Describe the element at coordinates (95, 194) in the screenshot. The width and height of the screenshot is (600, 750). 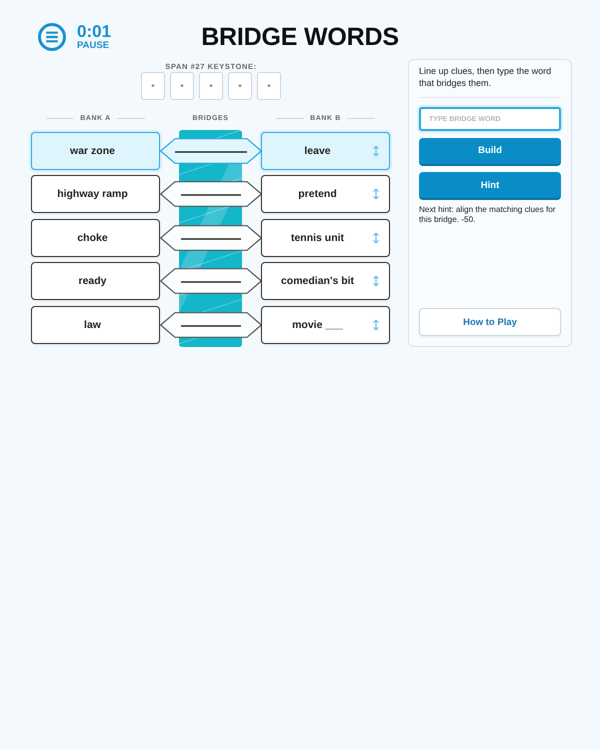
I see `clue-card: highway ramp` at that location.